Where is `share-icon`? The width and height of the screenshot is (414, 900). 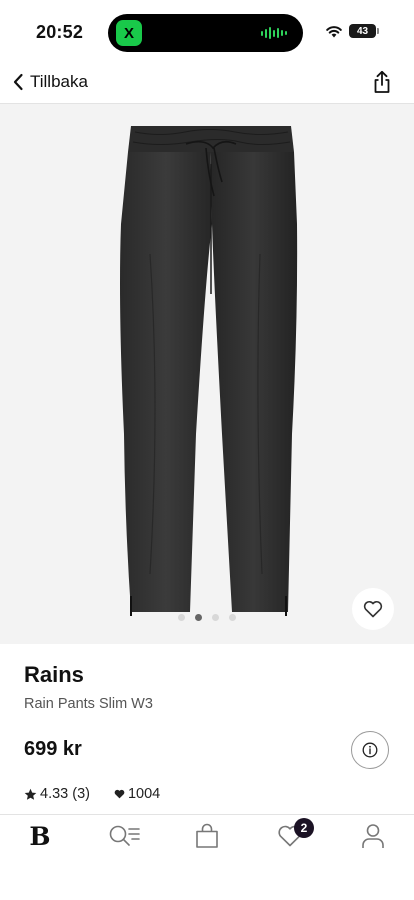 share-icon is located at coordinates (382, 81).